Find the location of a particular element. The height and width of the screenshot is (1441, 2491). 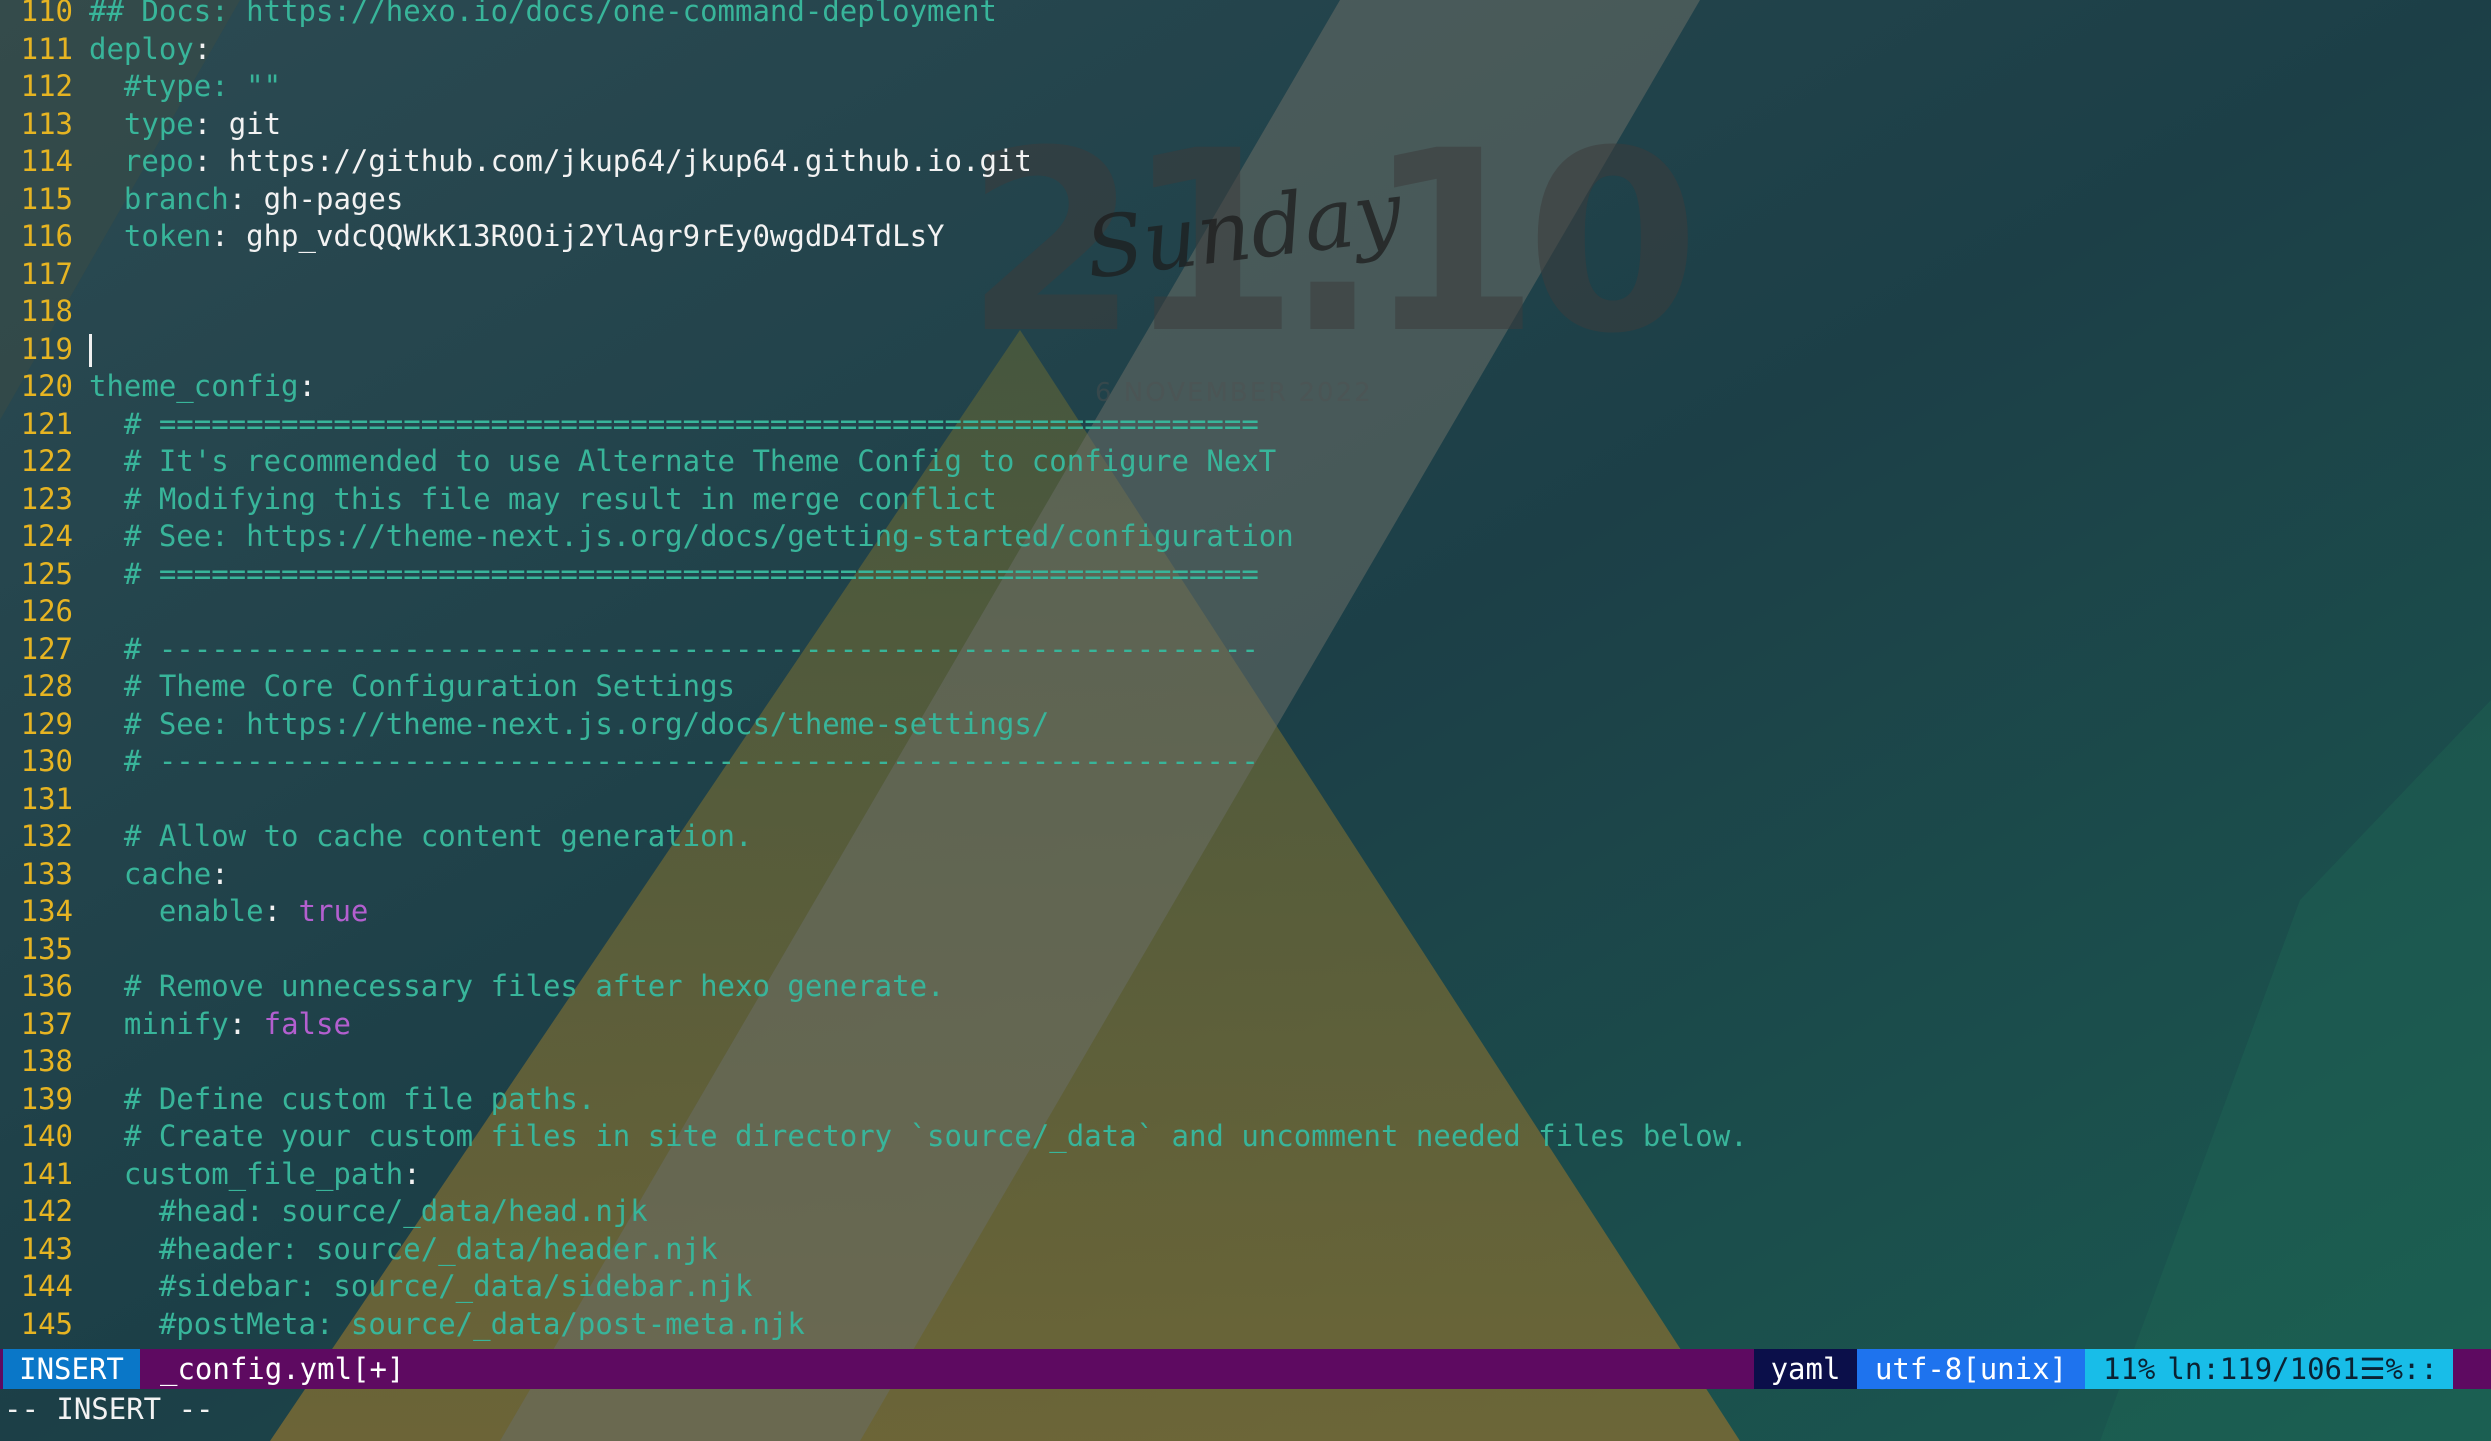

line-position: :119/1061 is located at coordinates (2281, 1369).